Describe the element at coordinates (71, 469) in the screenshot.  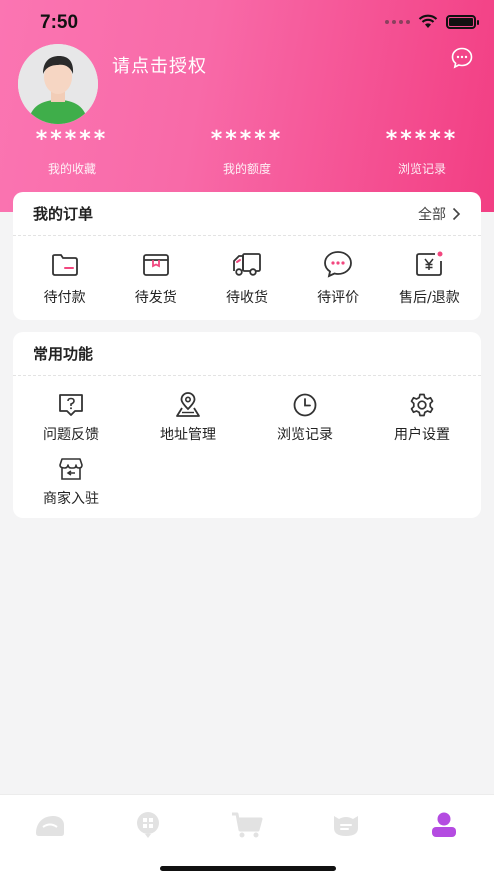
I see `shop-icon` at that location.